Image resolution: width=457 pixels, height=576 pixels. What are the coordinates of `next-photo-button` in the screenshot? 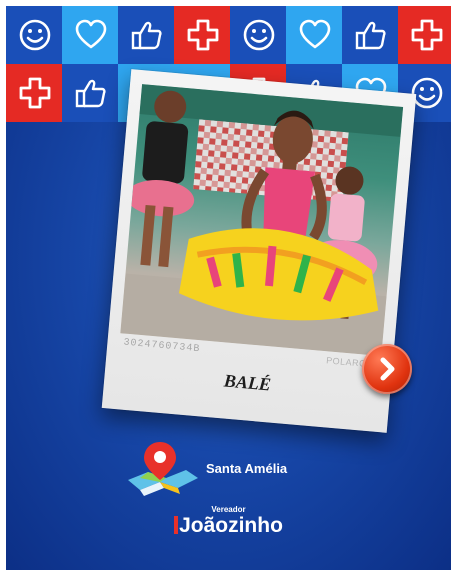 It's located at (387, 369).